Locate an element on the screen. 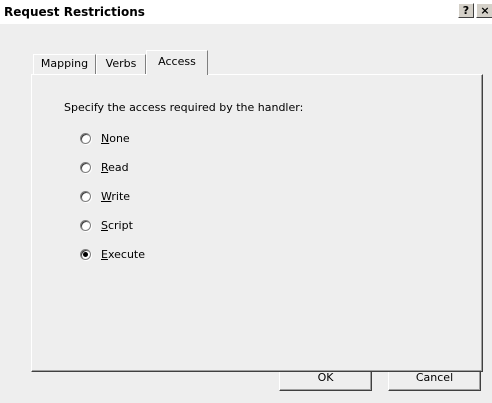  radio-execute-button is located at coordinates (85, 254).